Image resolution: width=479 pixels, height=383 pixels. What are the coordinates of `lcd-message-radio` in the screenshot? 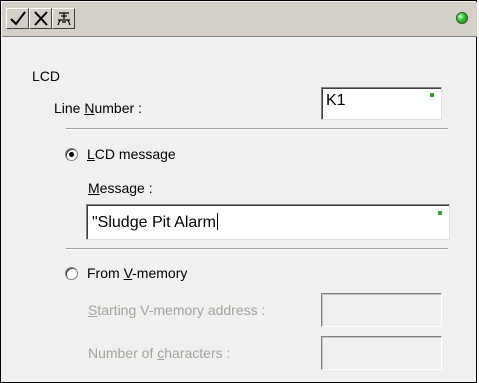 It's located at (71, 154).